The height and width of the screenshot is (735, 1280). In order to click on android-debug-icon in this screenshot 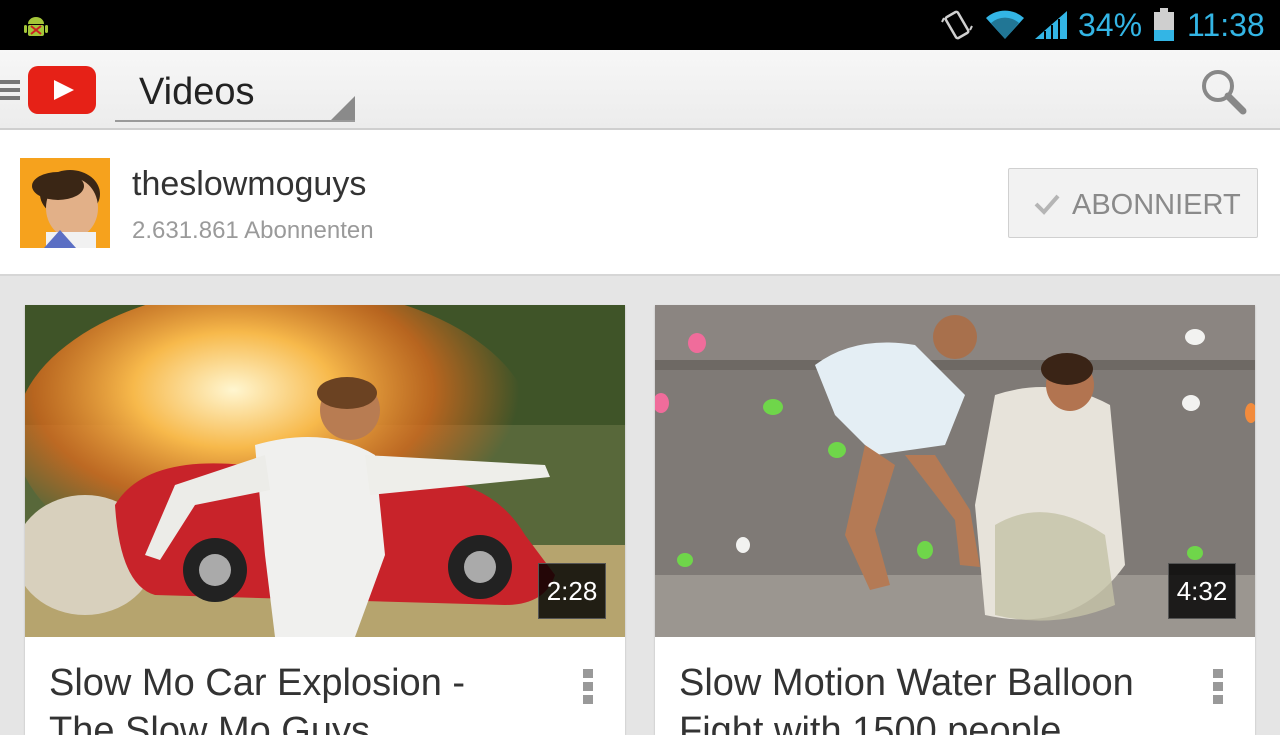, I will do `click(36, 26)`.